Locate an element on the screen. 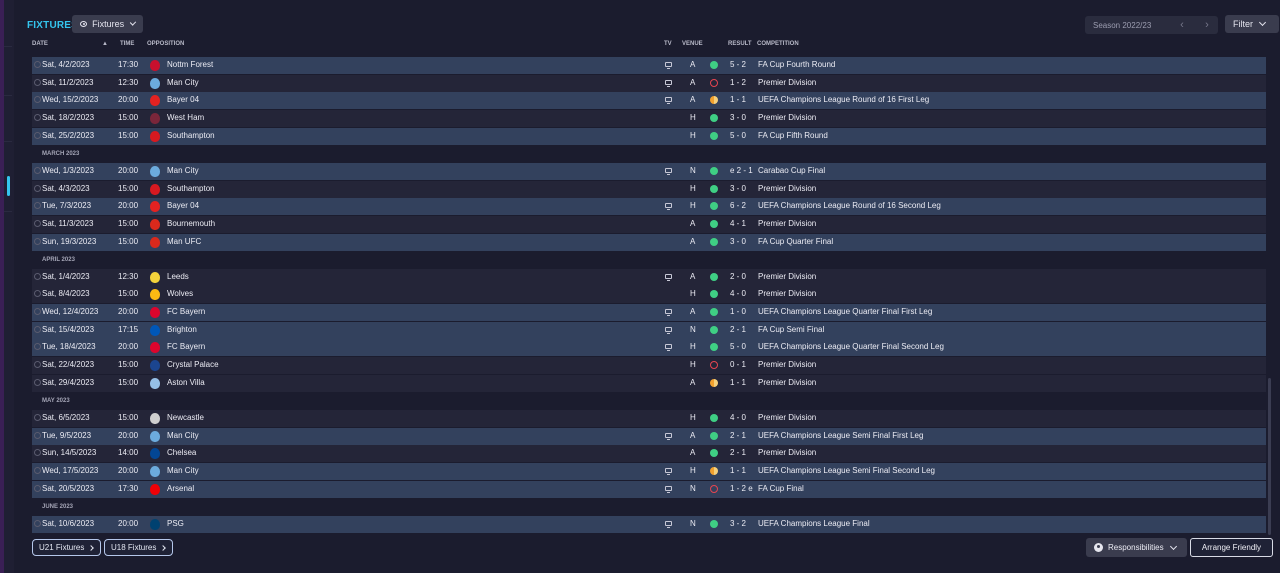 The width and height of the screenshot is (1280, 573). sort-asc-icon: ▲ is located at coordinates (105, 44).